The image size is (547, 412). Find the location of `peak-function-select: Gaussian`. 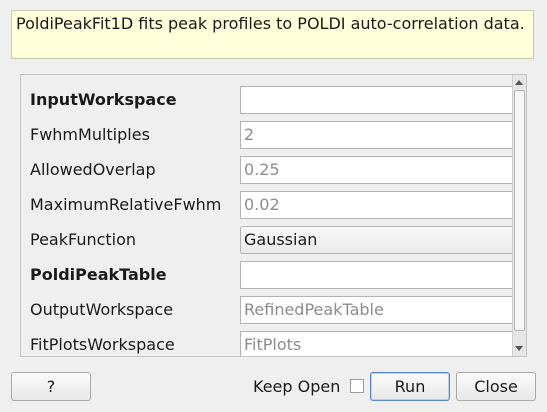

peak-function-select: Gaussian is located at coordinates (377, 240).